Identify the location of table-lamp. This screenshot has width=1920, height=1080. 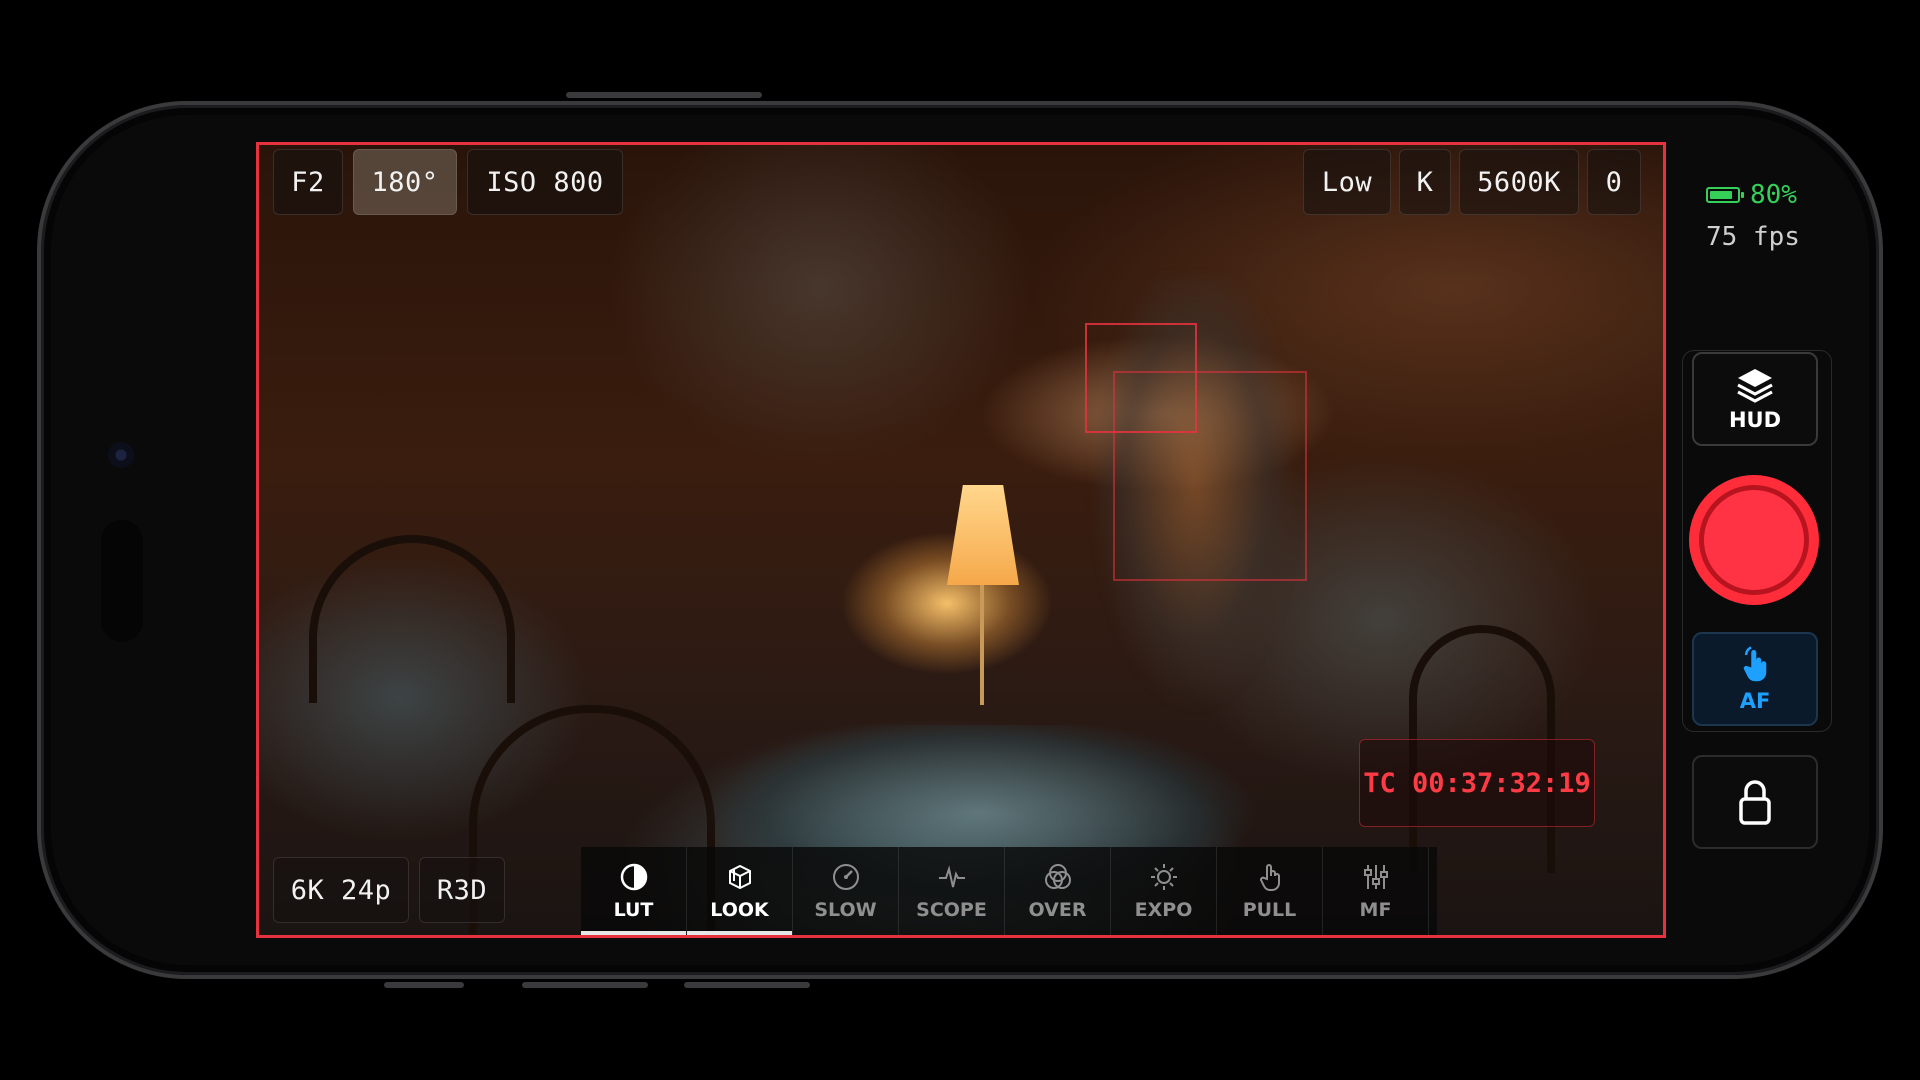
(983, 535).